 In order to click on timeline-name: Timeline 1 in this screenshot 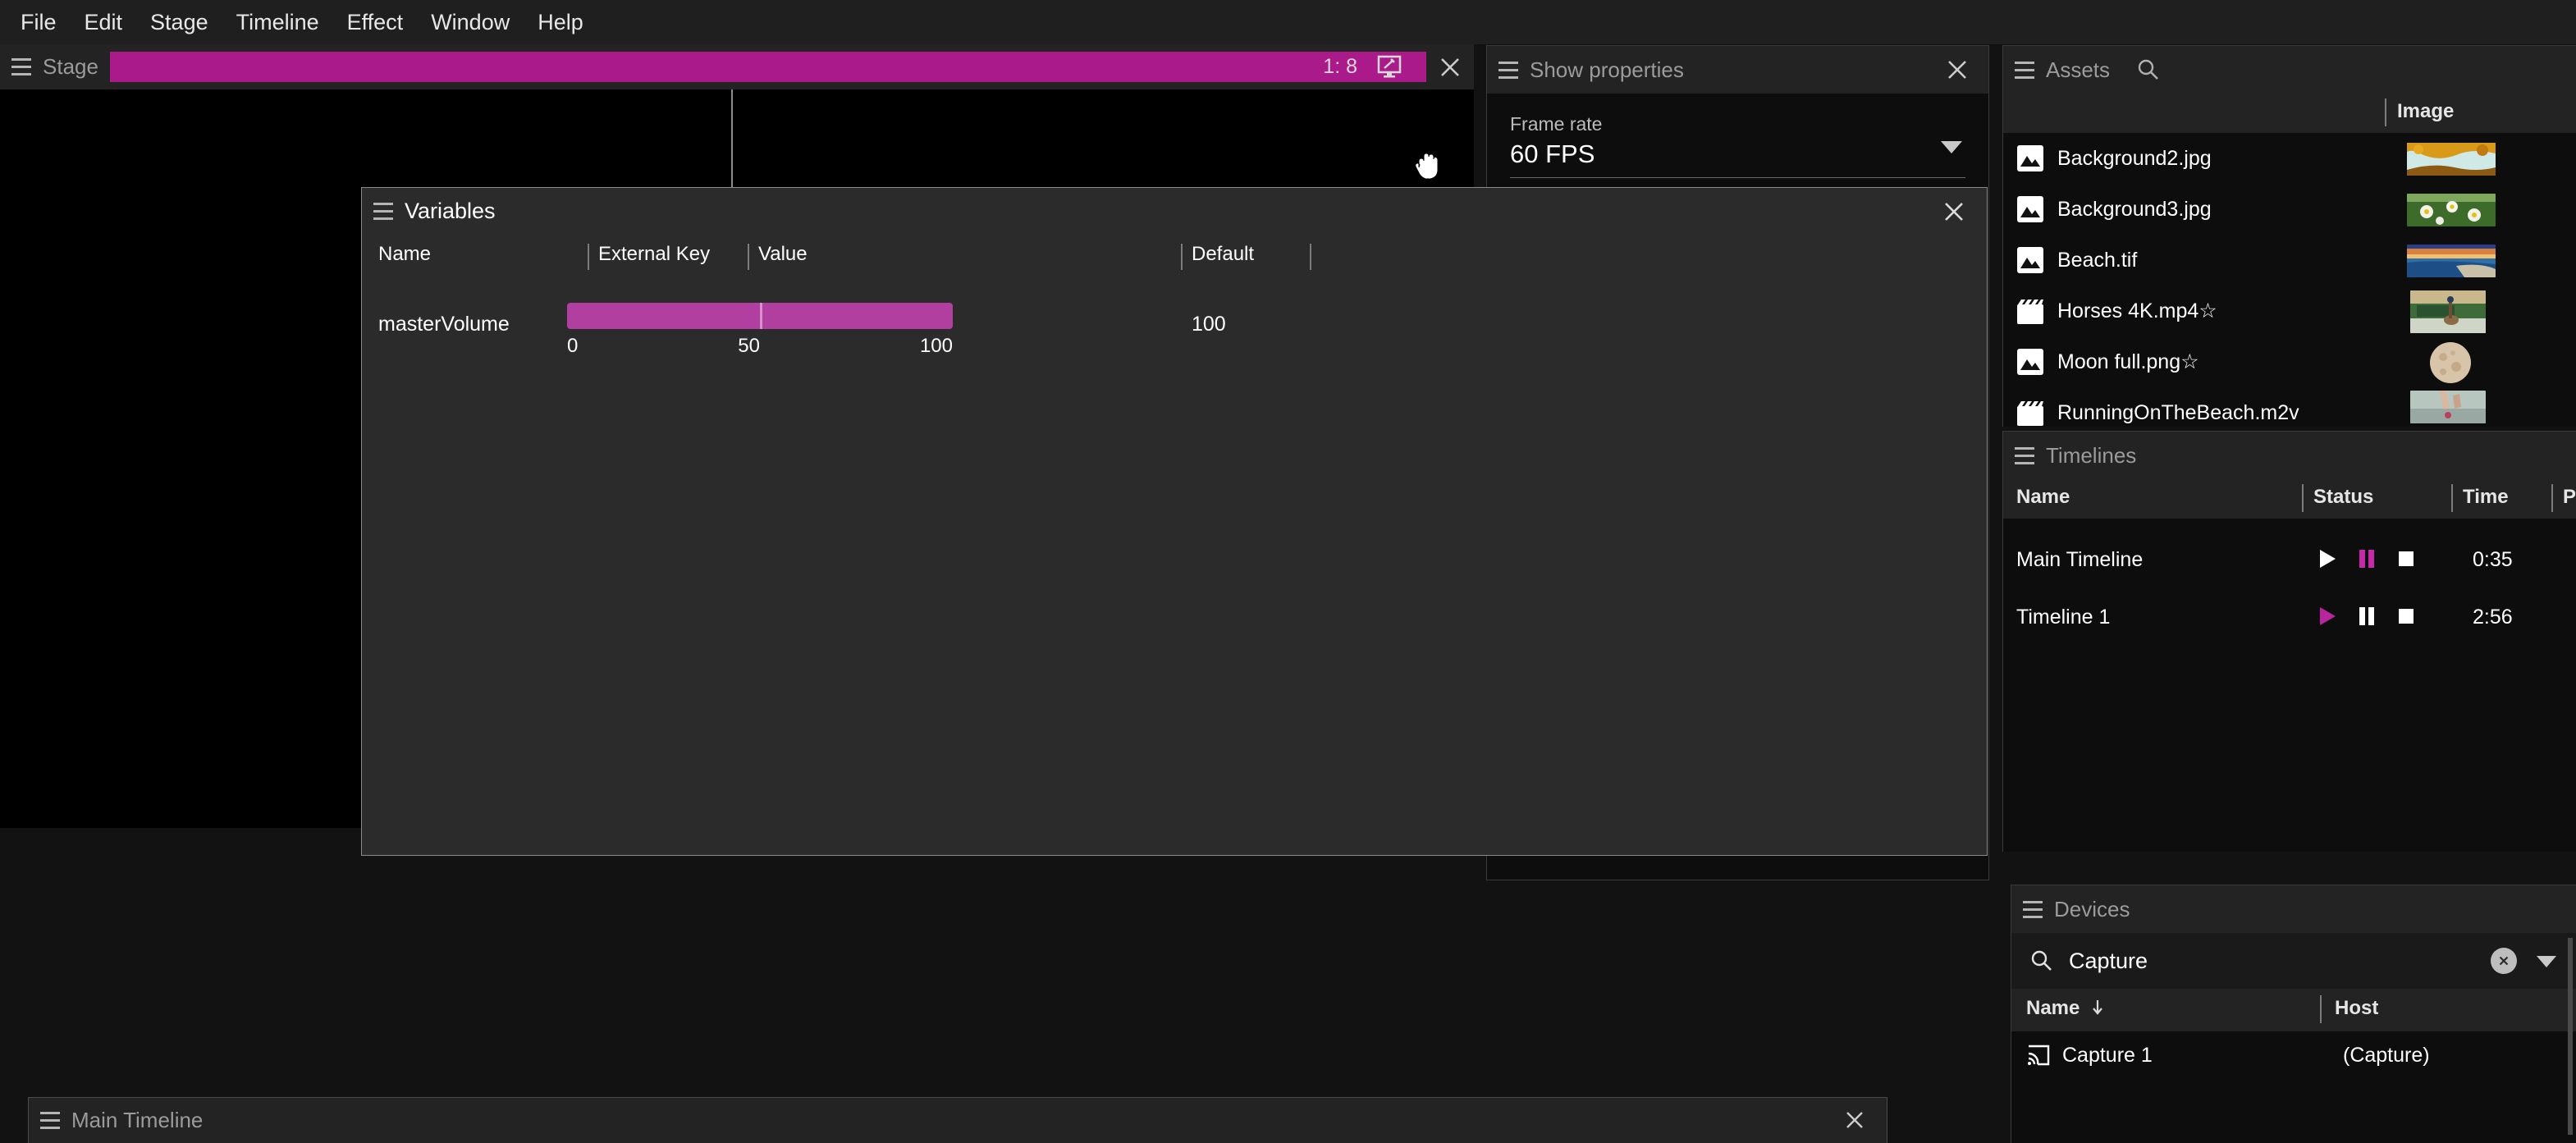, I will do `click(2063, 617)`.